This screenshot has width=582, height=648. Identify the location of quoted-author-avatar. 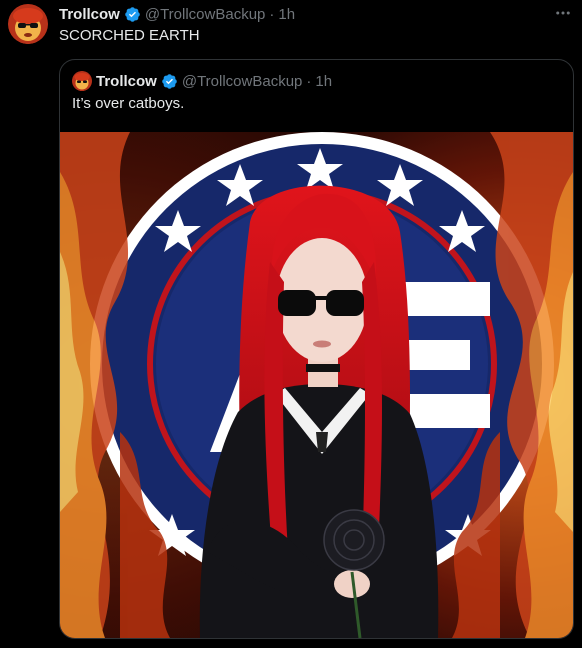
(82, 81).